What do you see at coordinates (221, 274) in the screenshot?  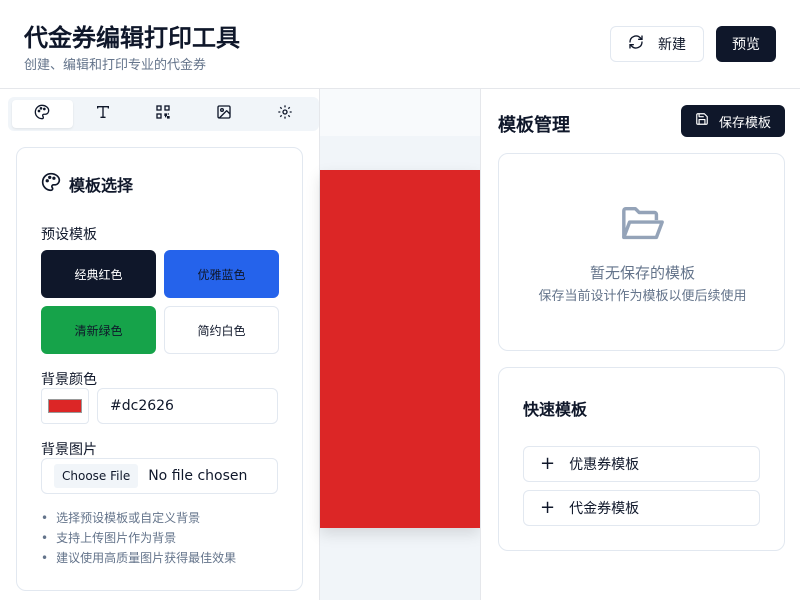 I see `preset-elegant-blue: 优雅蓝色` at bounding box center [221, 274].